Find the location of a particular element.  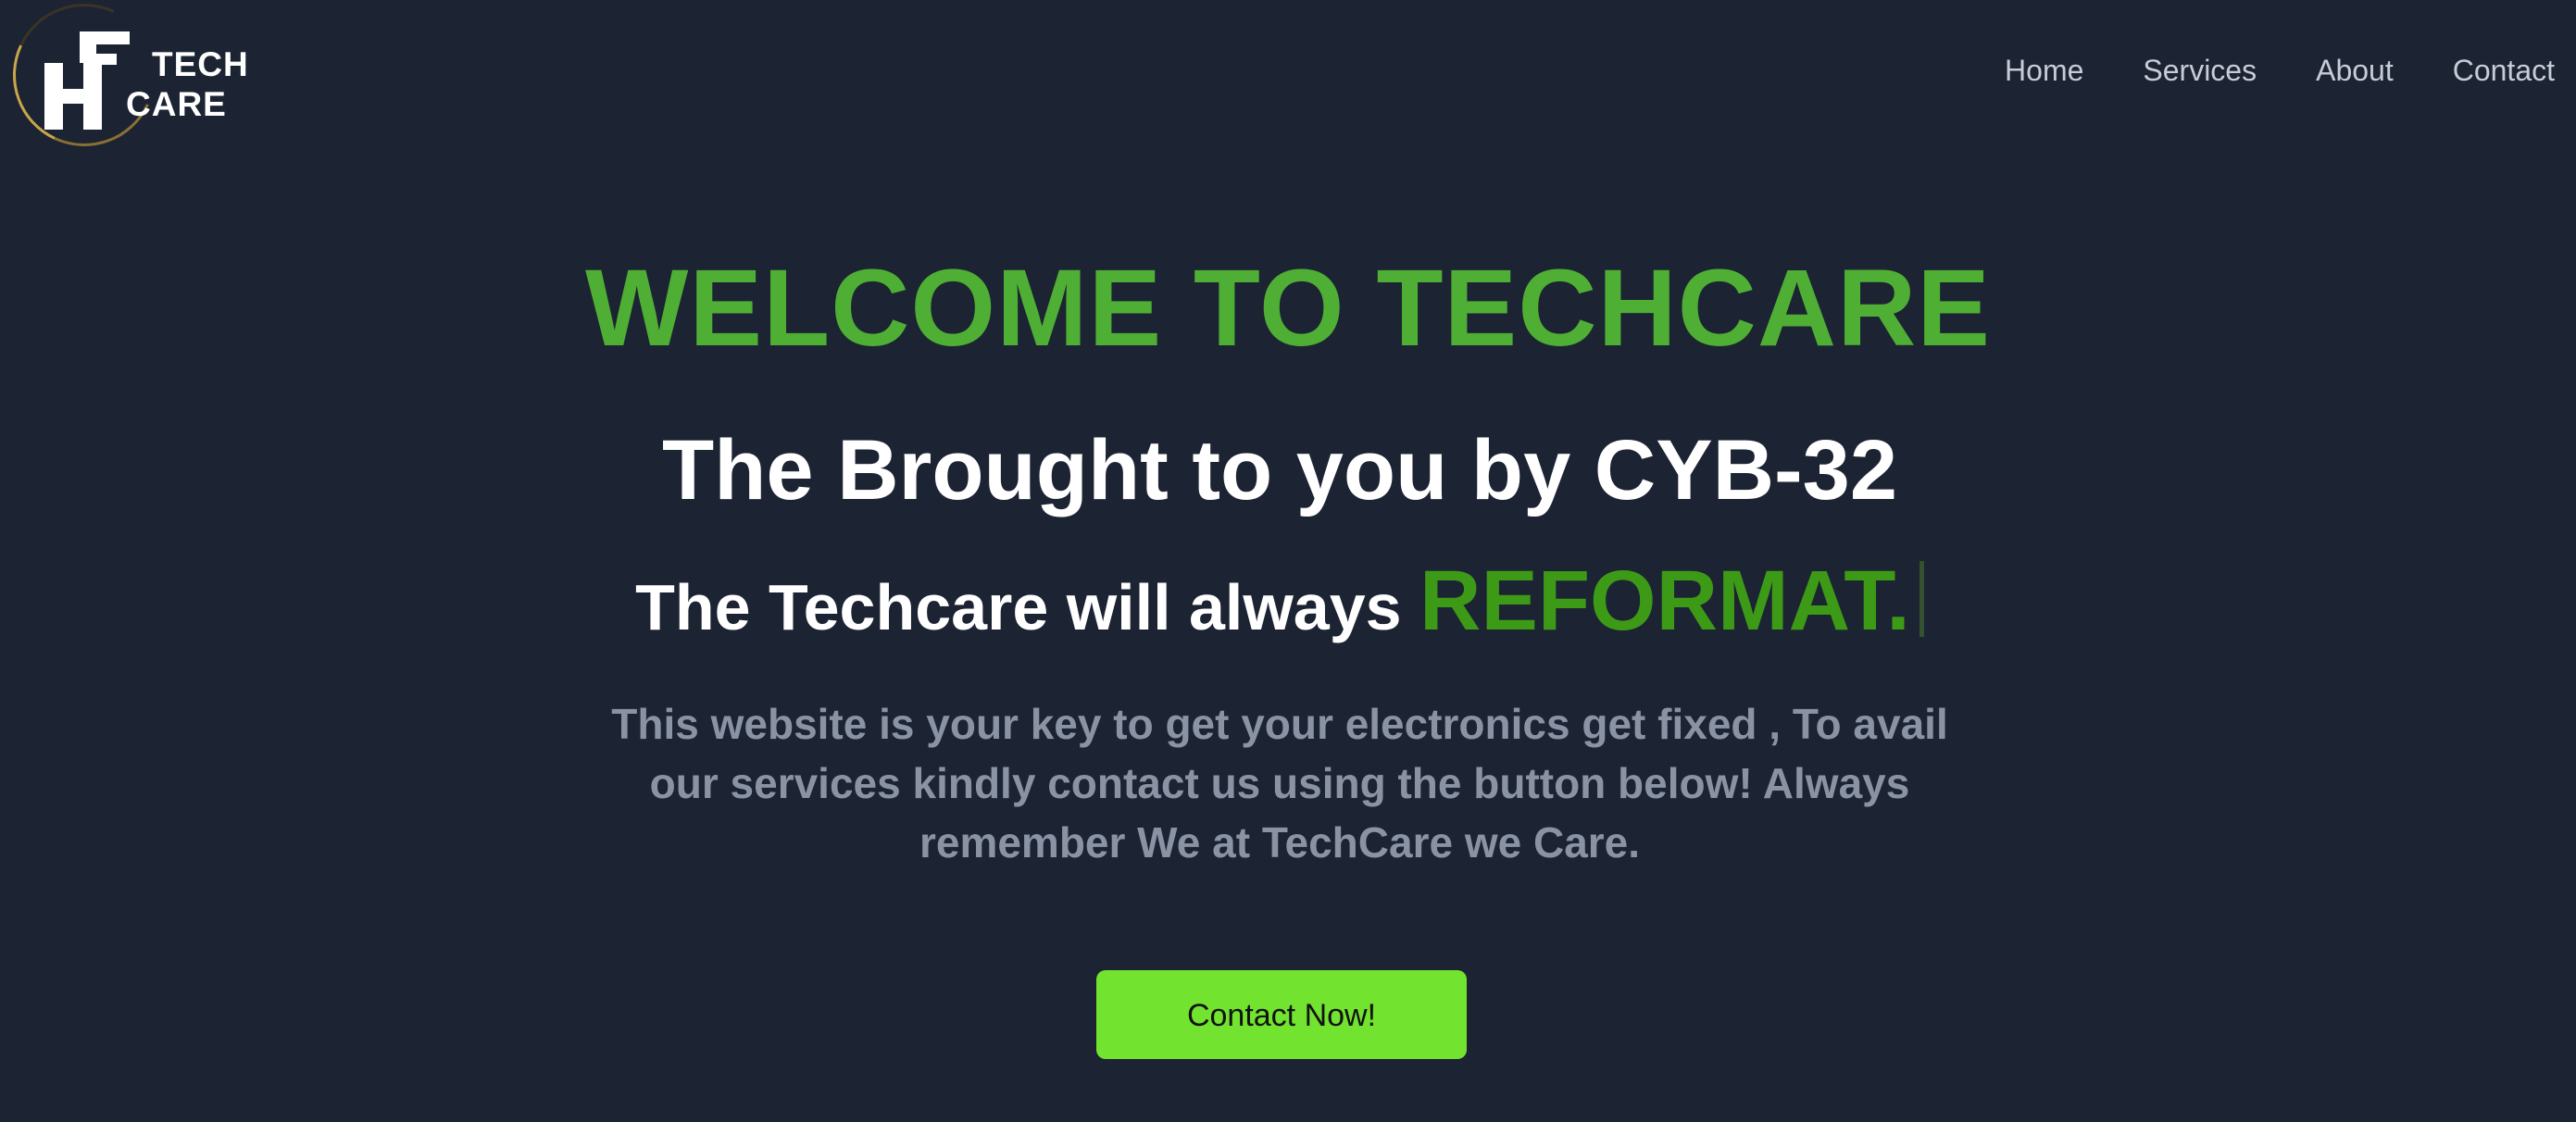

hero-tagline: The Techcare will always REFORMAT. is located at coordinates (1279, 604).